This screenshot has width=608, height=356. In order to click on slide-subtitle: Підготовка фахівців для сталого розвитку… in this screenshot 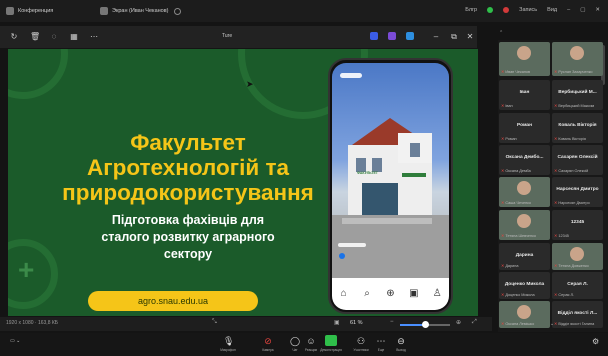, I will do `click(188, 237)`.